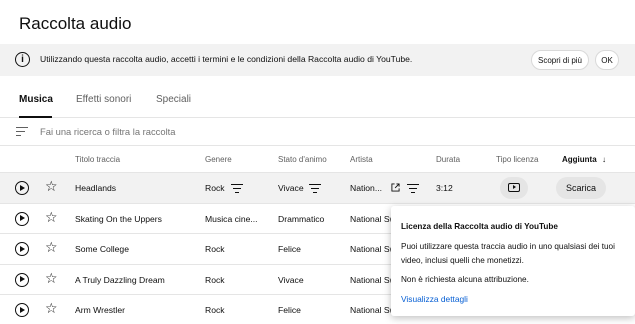  What do you see at coordinates (102, 249) in the screenshot?
I see `track-title: Some College` at bounding box center [102, 249].